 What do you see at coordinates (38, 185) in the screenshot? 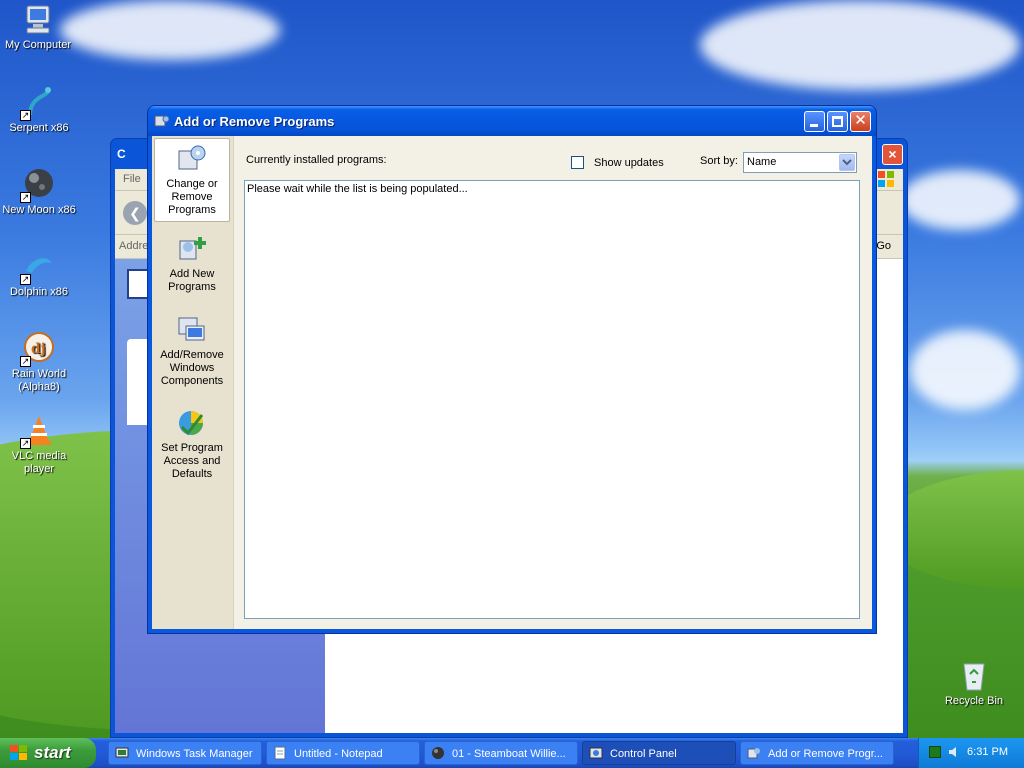
I see `moon-icon: ↗` at bounding box center [38, 185].